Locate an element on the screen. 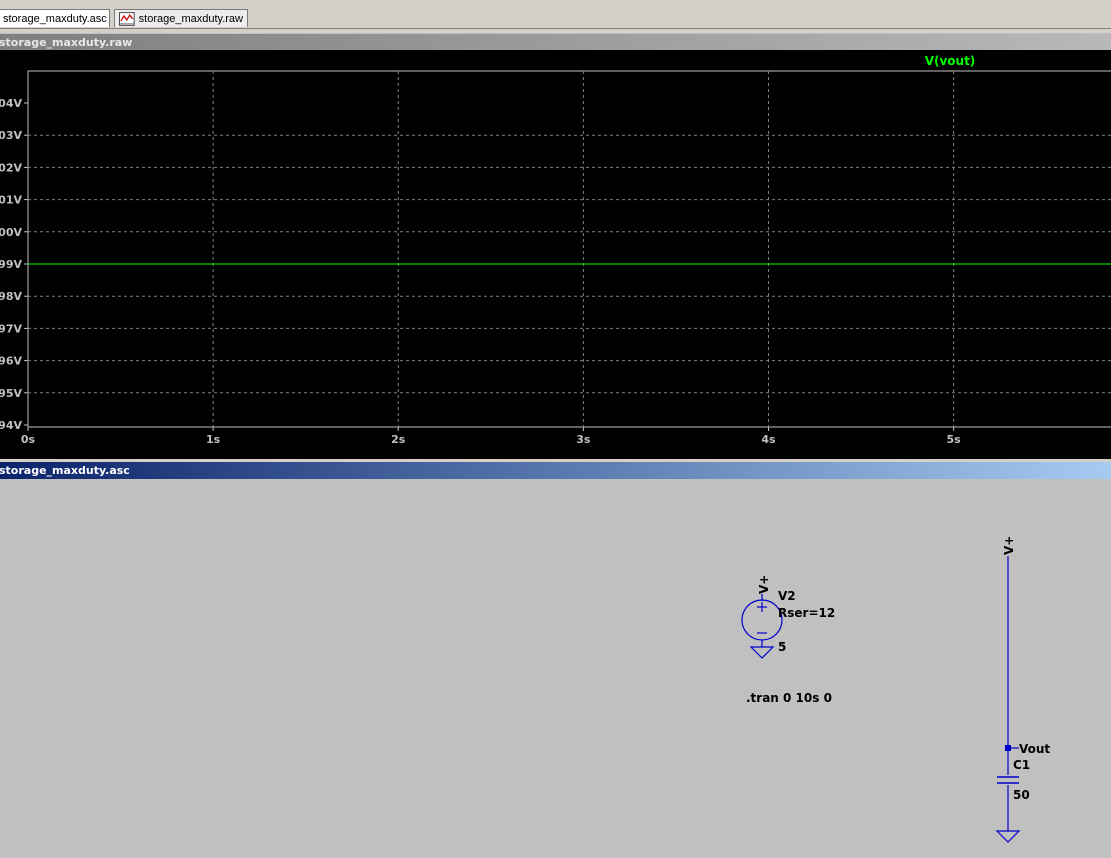  voltage-source-v2: V+ V2 Rser=12 5 is located at coordinates (788, 617).